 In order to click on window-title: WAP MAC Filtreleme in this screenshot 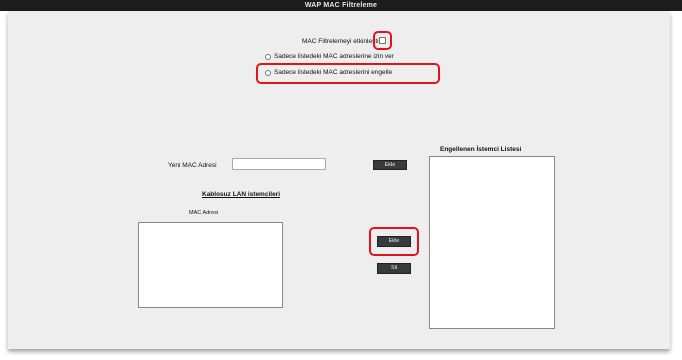, I will do `click(341, 5)`.